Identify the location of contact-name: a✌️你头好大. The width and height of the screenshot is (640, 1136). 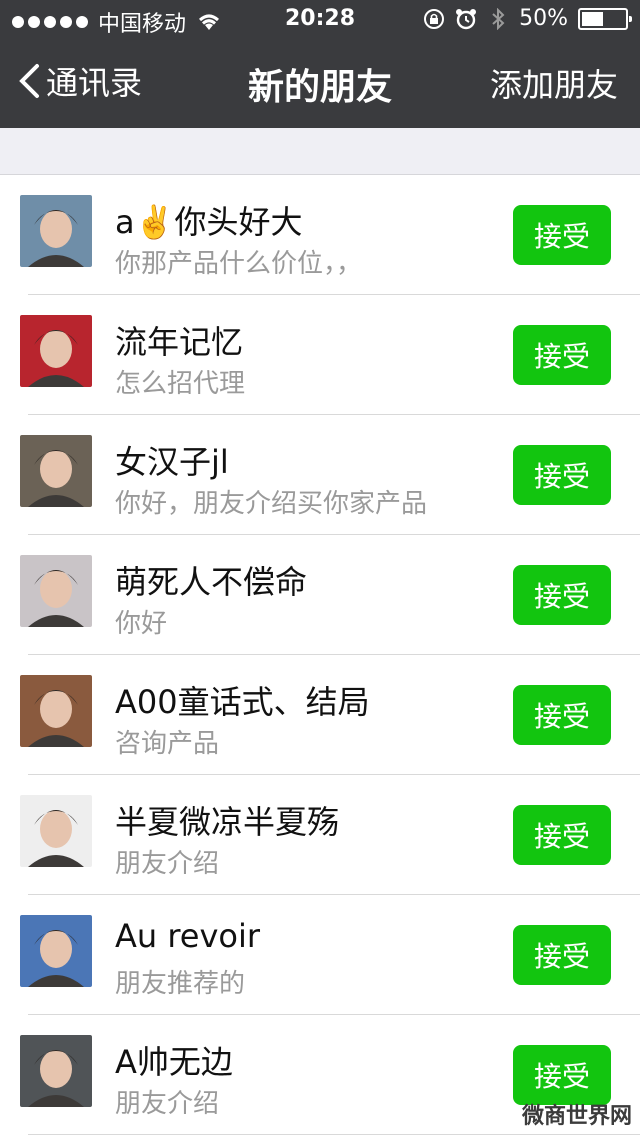
(209, 222).